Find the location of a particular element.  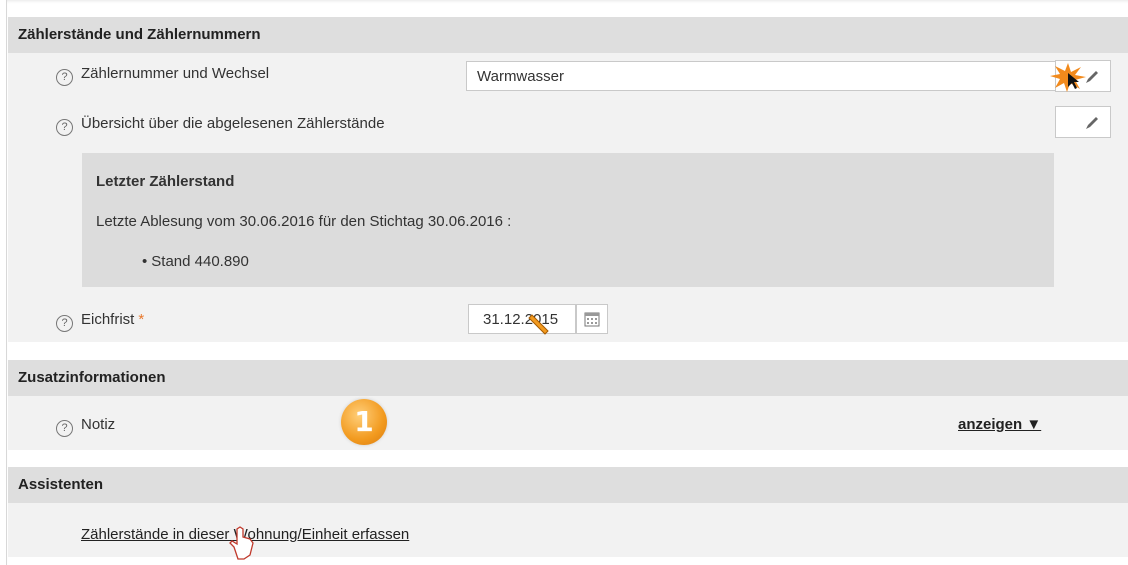

reading-value: Stand 440.890 is located at coordinates (195, 261).